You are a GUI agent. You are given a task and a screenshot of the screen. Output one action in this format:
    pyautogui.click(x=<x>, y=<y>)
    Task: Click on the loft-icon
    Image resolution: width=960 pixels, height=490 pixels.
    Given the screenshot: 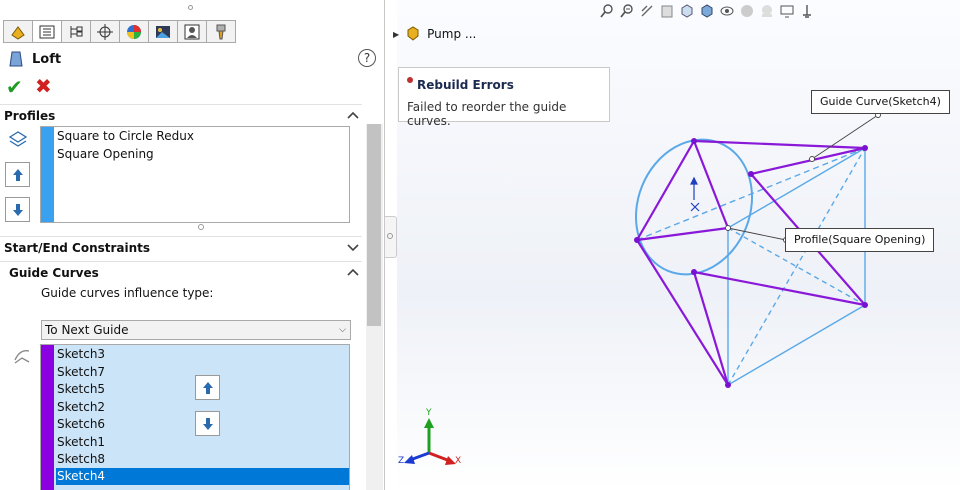 What is the action you would take?
    pyautogui.click(x=16, y=59)
    